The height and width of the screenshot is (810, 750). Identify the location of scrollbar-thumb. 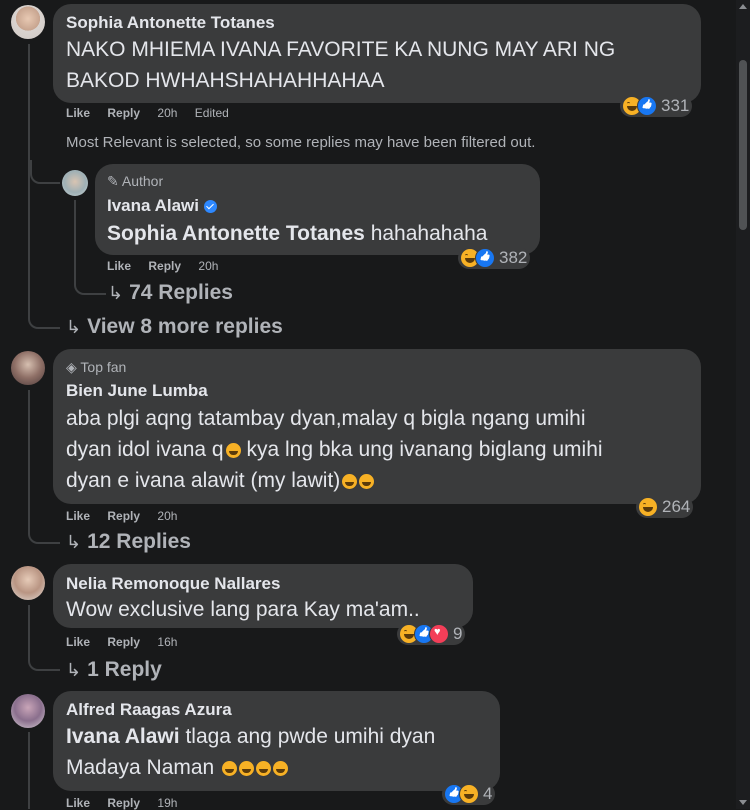
(743, 145).